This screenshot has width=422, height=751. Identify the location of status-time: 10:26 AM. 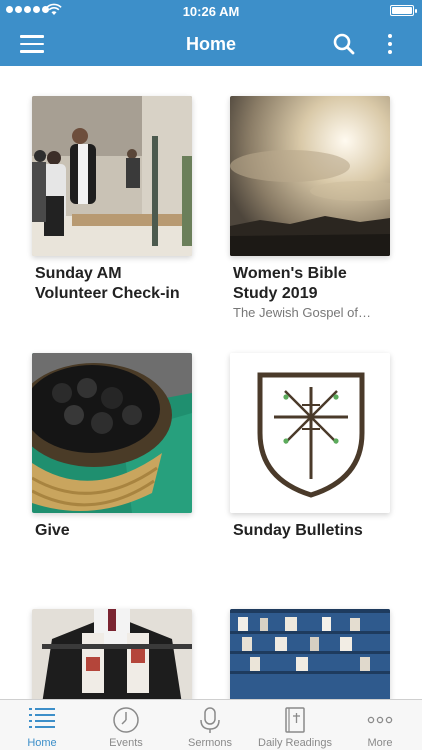
(211, 11).